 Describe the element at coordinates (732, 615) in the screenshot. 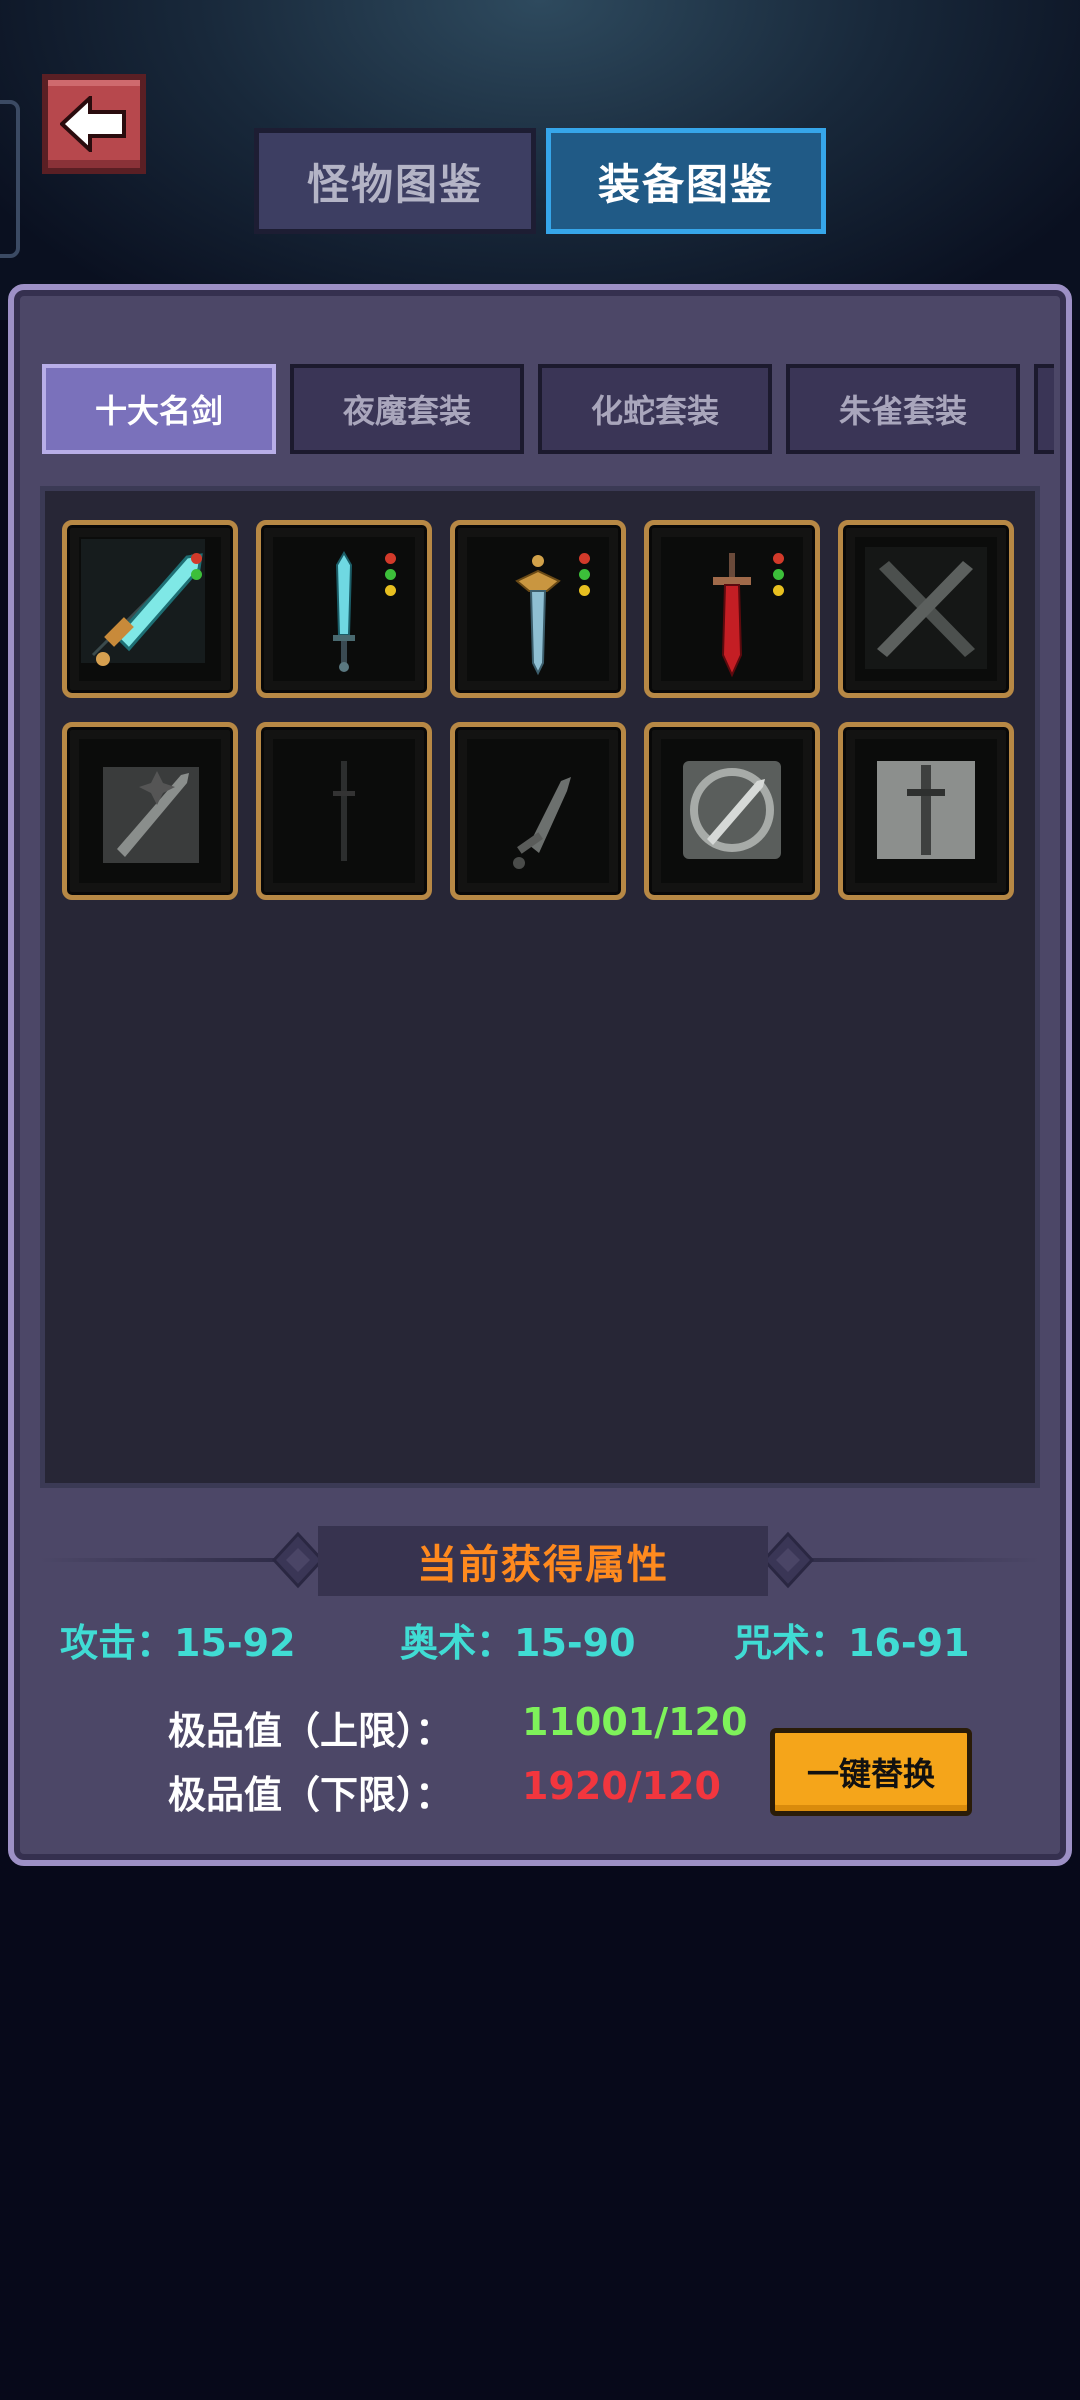

I see `crimson-sword-icon` at that location.